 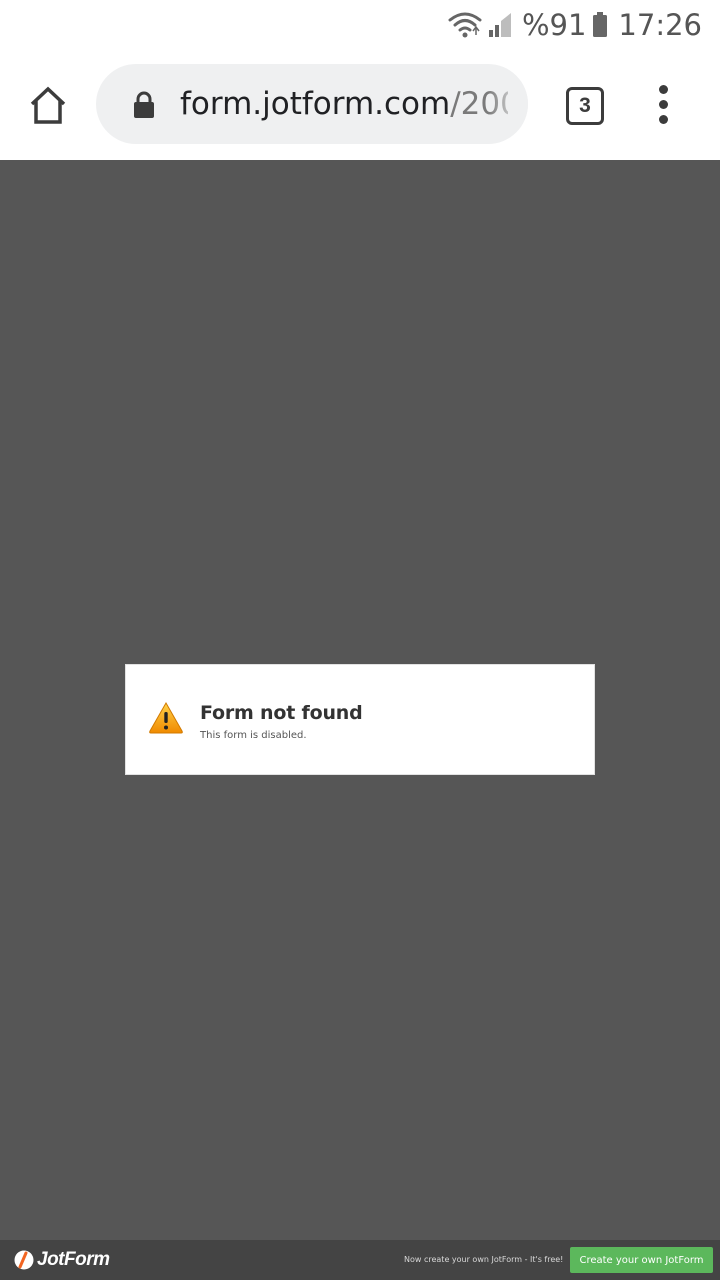 I want to click on home-icon, so click(x=48, y=105).